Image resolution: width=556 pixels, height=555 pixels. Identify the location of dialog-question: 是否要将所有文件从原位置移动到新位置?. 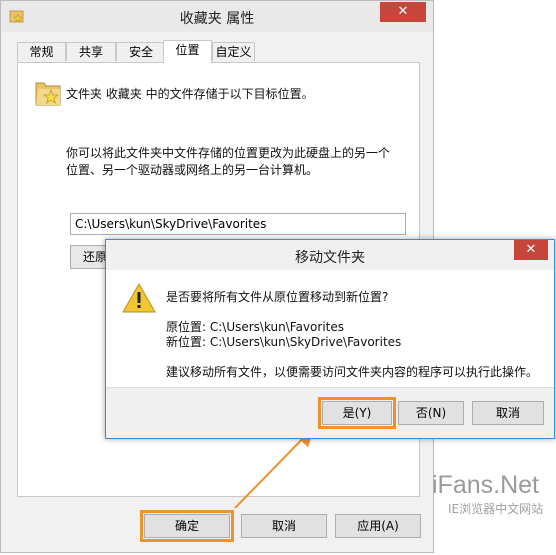
(277, 297).